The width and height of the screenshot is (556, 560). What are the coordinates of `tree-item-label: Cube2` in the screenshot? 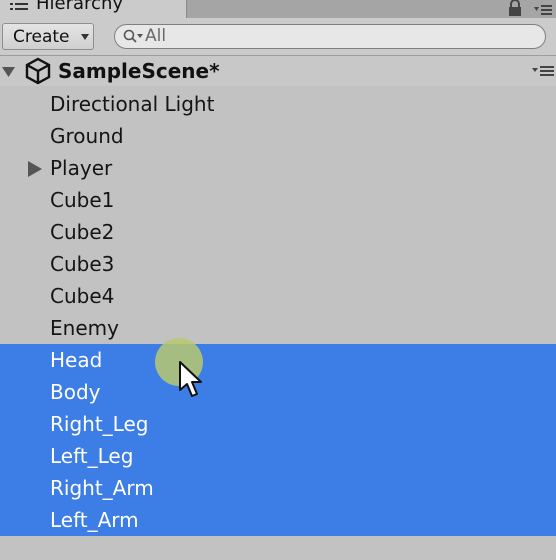 It's located at (82, 232).